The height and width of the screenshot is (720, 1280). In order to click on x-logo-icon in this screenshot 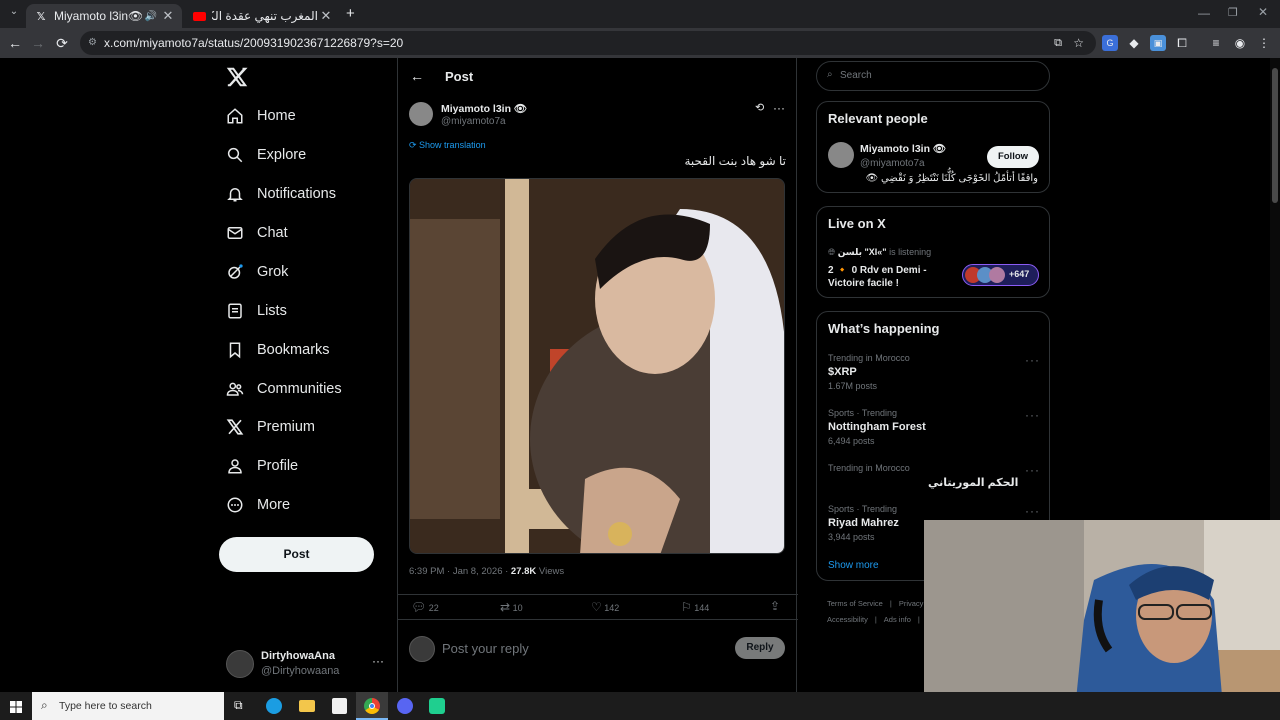, I will do `click(237, 77)`.